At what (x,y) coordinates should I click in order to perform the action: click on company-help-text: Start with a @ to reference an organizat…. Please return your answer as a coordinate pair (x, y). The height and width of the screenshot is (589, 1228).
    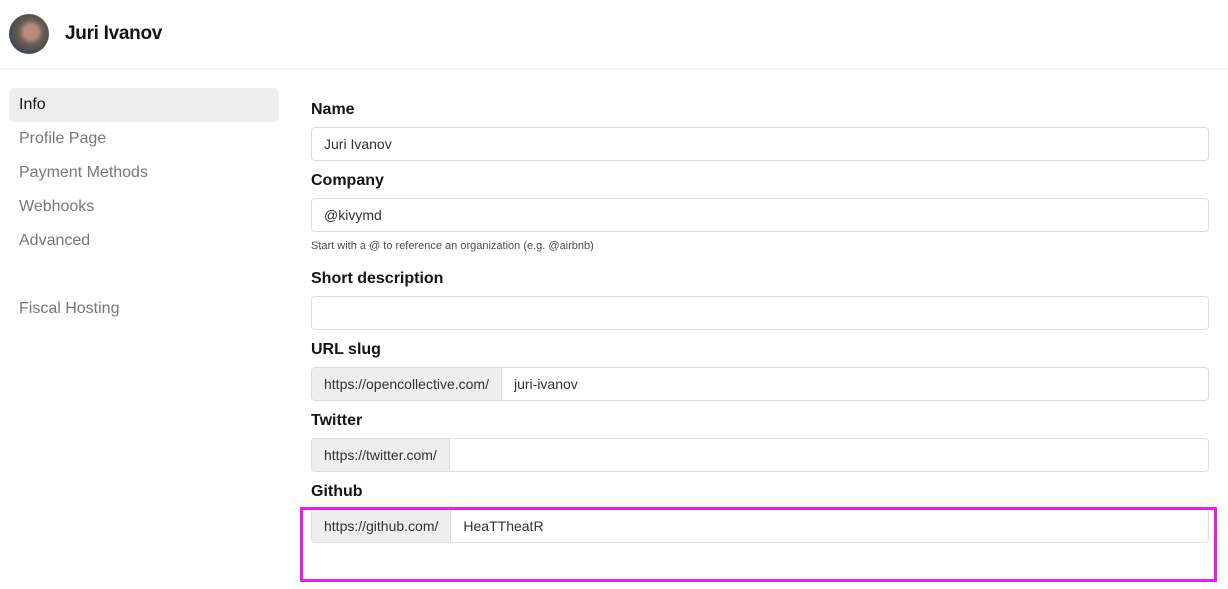
    Looking at the image, I should click on (452, 246).